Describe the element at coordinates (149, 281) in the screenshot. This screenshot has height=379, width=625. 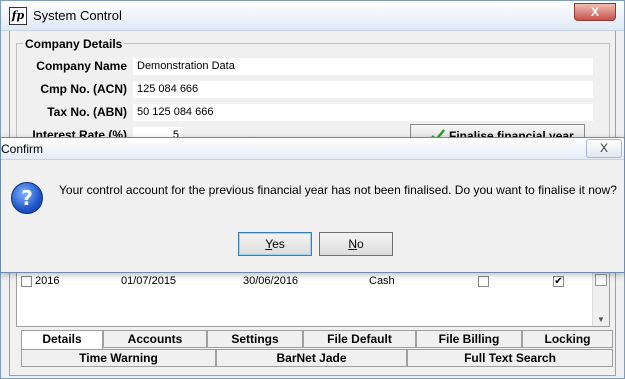
I see `start-date-cell: 01/07/2015` at that location.